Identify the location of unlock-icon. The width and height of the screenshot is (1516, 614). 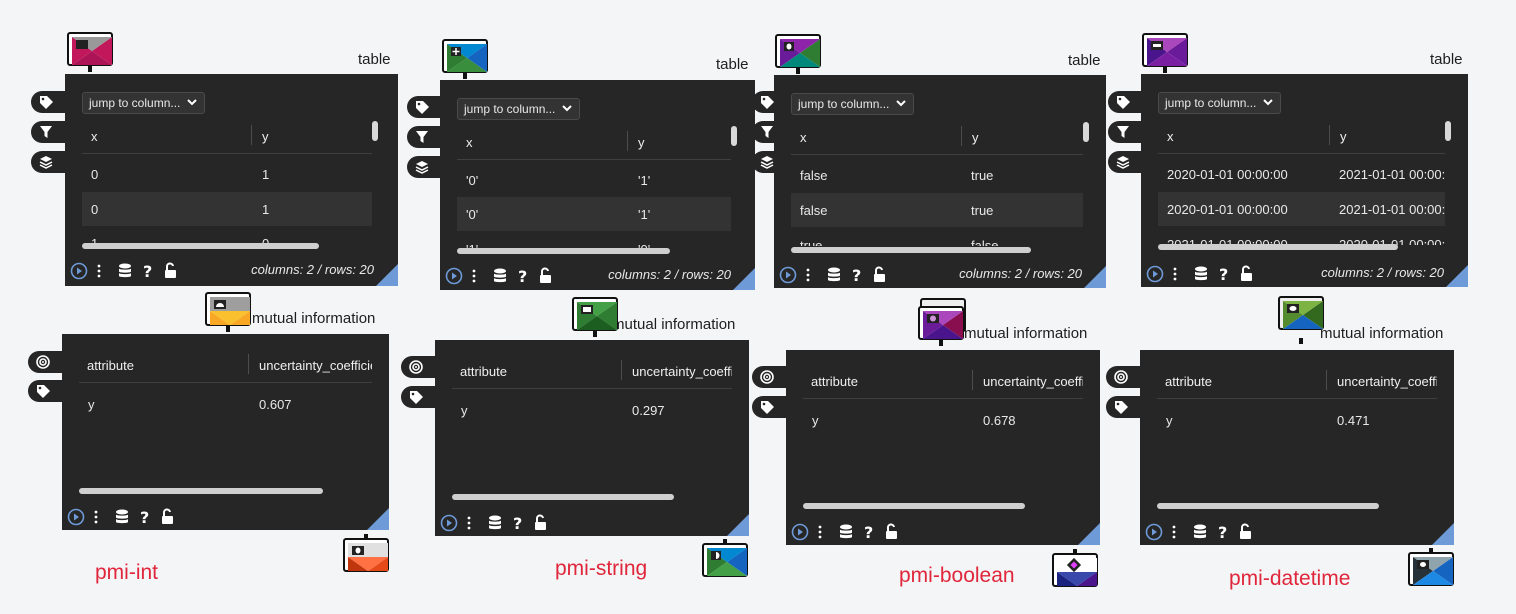
(891, 531).